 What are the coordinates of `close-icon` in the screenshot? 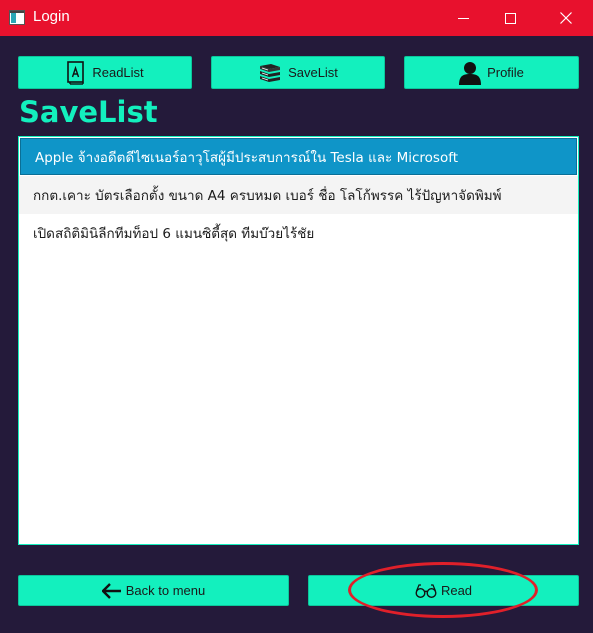 It's located at (566, 18).